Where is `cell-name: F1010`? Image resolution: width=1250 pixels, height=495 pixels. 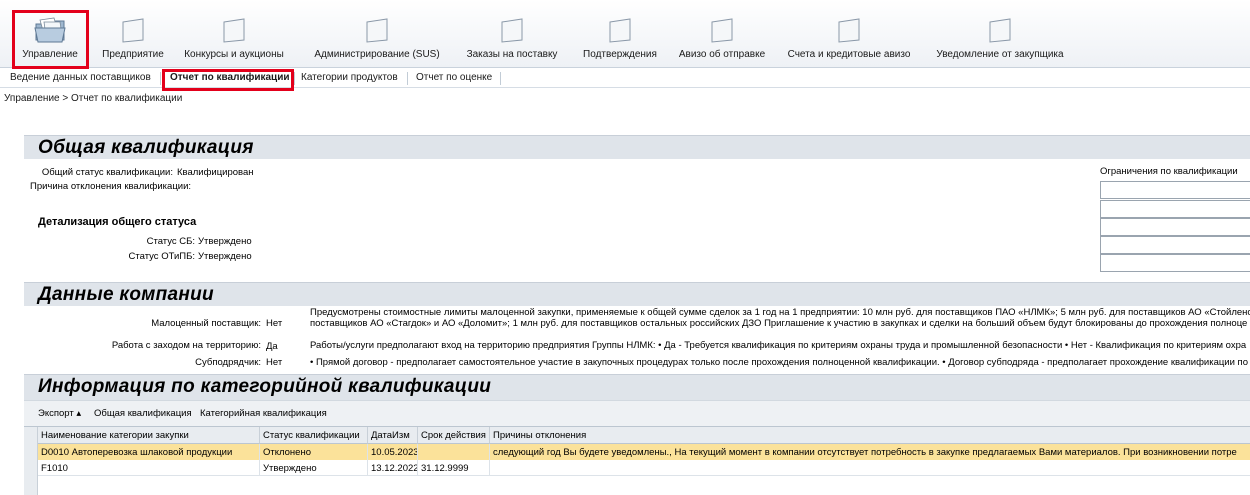 cell-name: F1010 is located at coordinates (149, 468).